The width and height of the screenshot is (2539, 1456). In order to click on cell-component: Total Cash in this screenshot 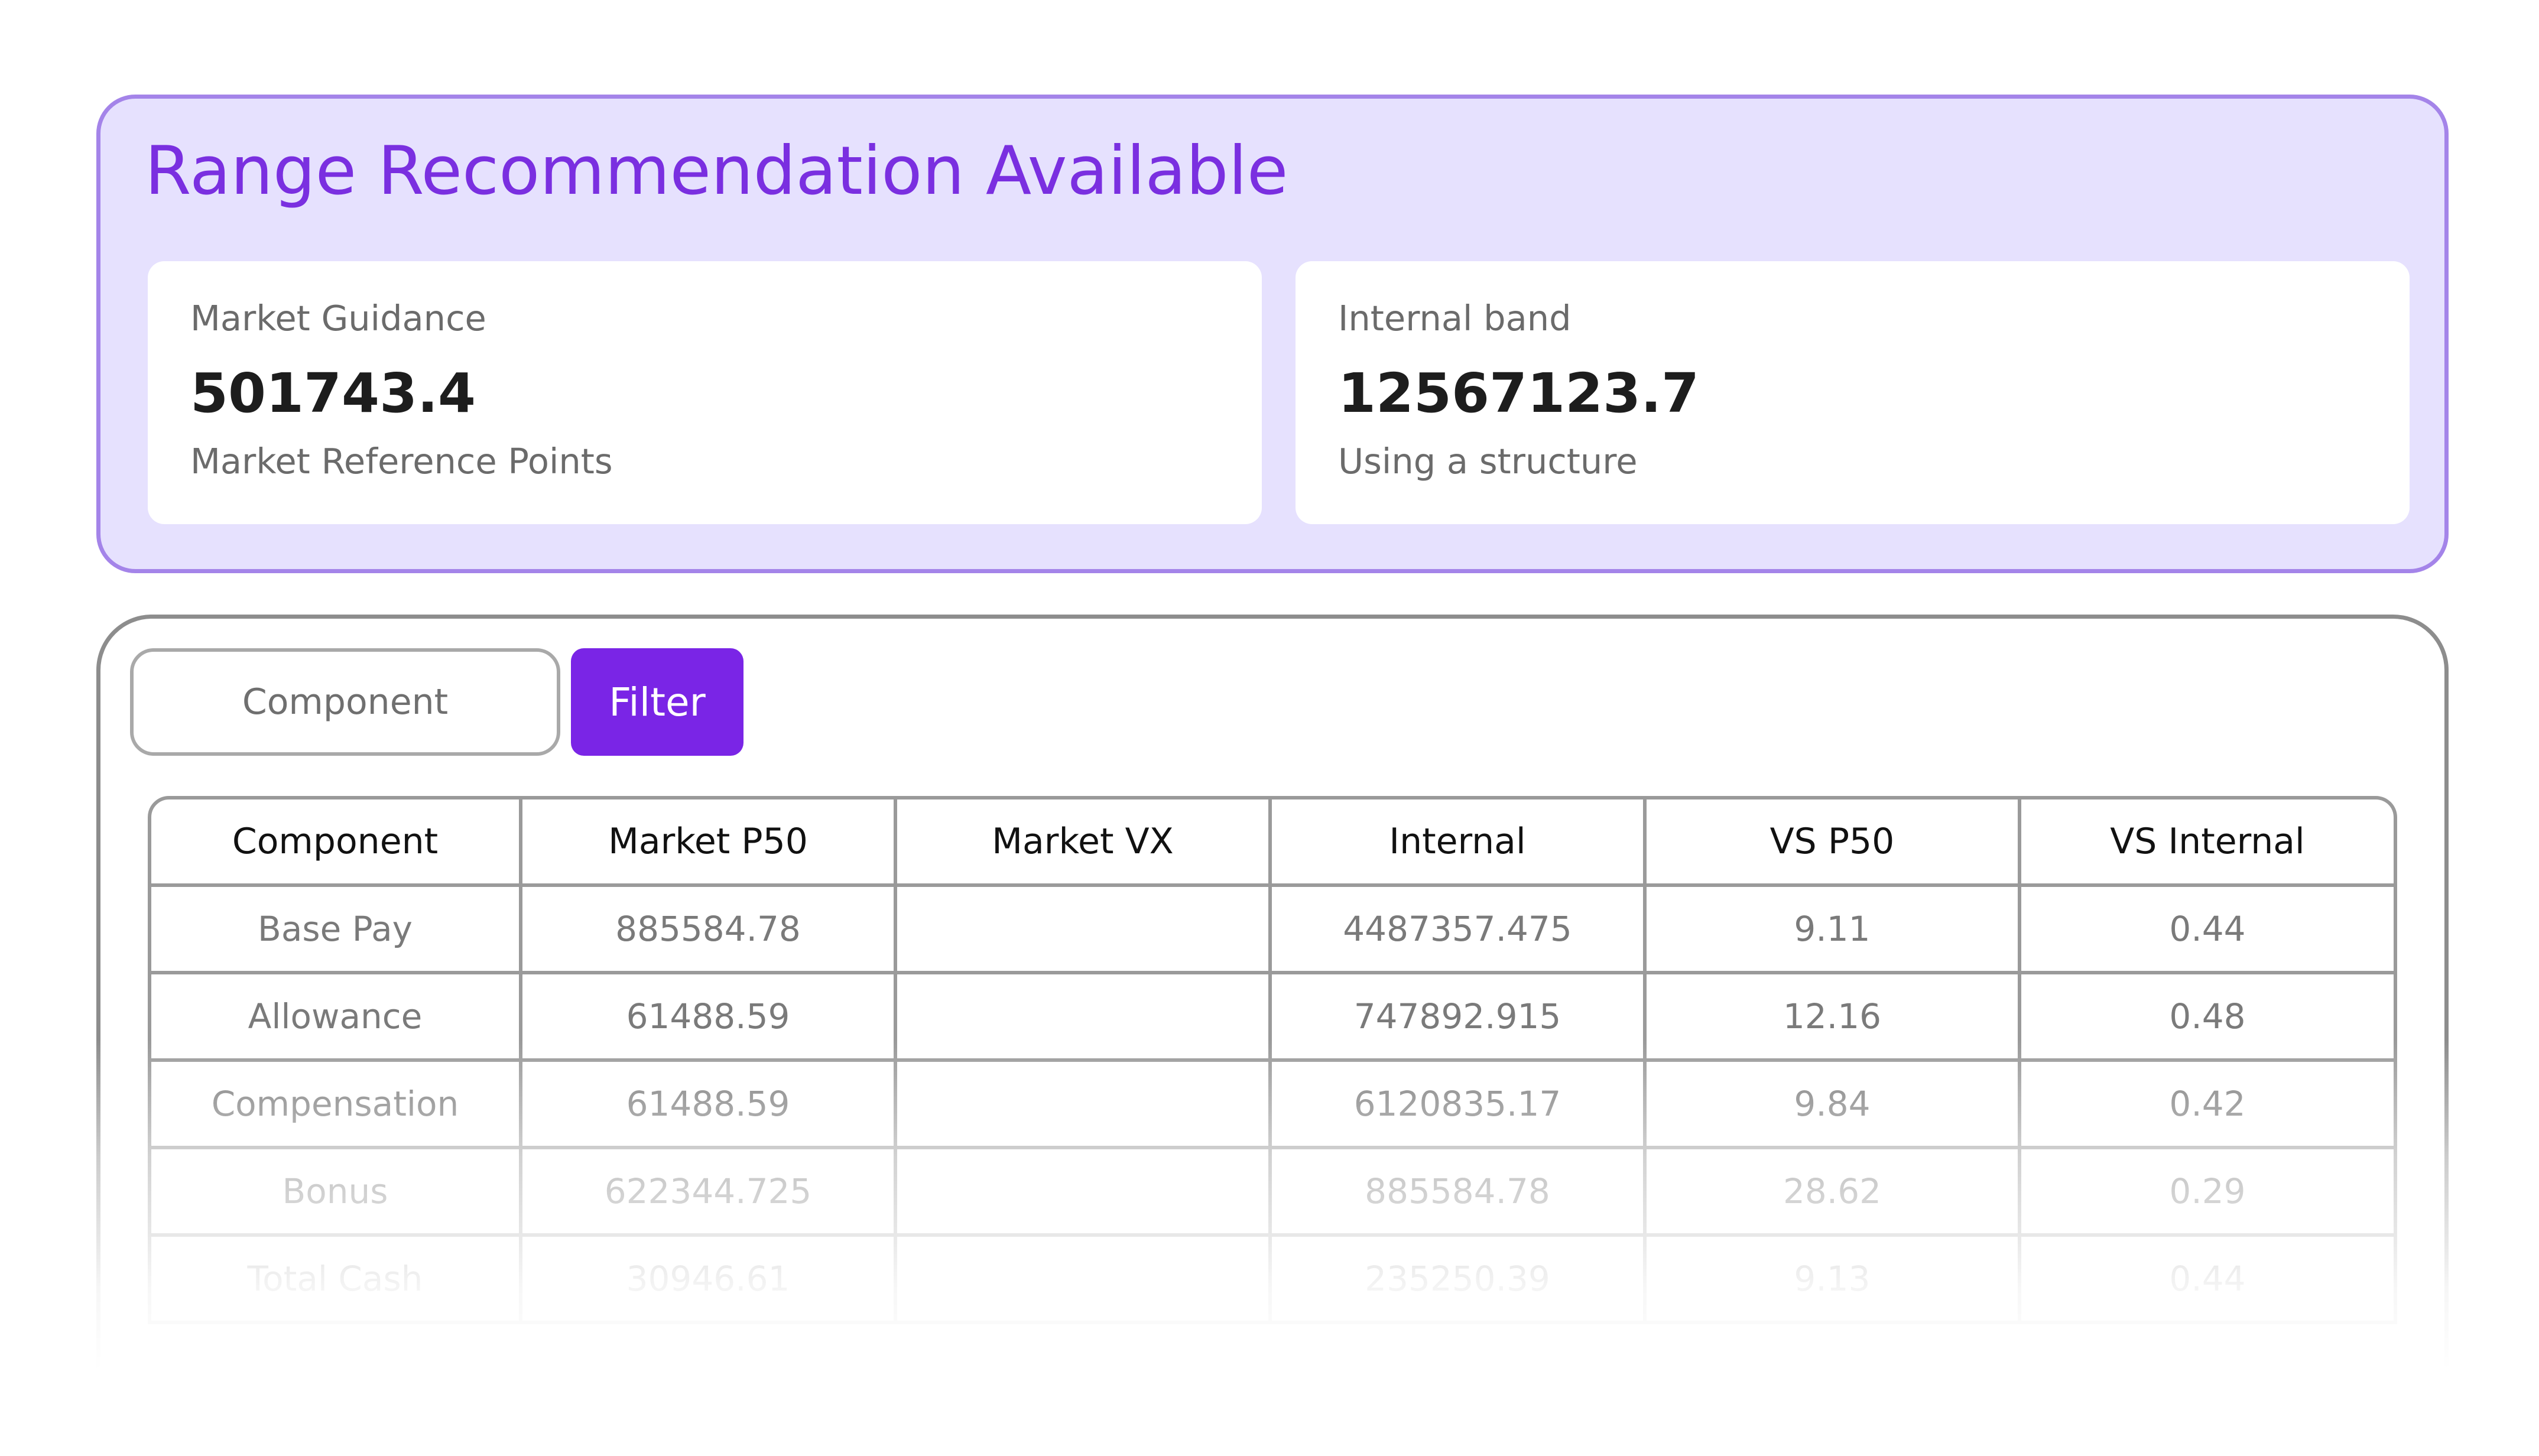, I will do `click(335, 1280)`.